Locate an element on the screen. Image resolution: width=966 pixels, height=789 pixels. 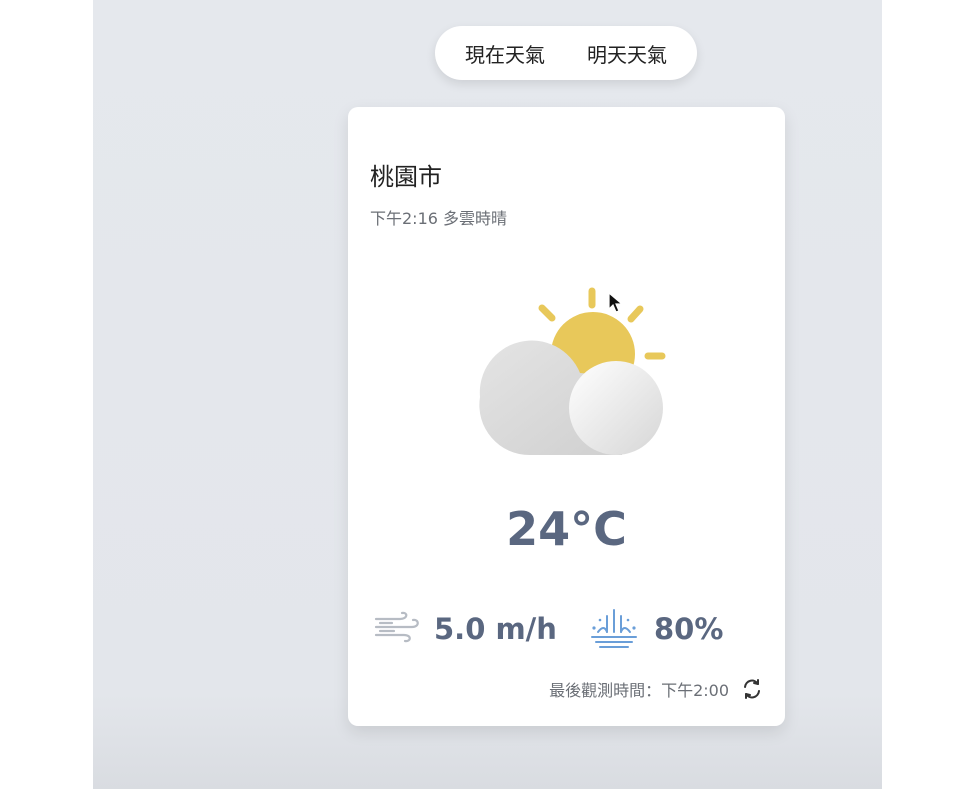
wind-stat: 5.0 m/h is located at coordinates (465, 629).